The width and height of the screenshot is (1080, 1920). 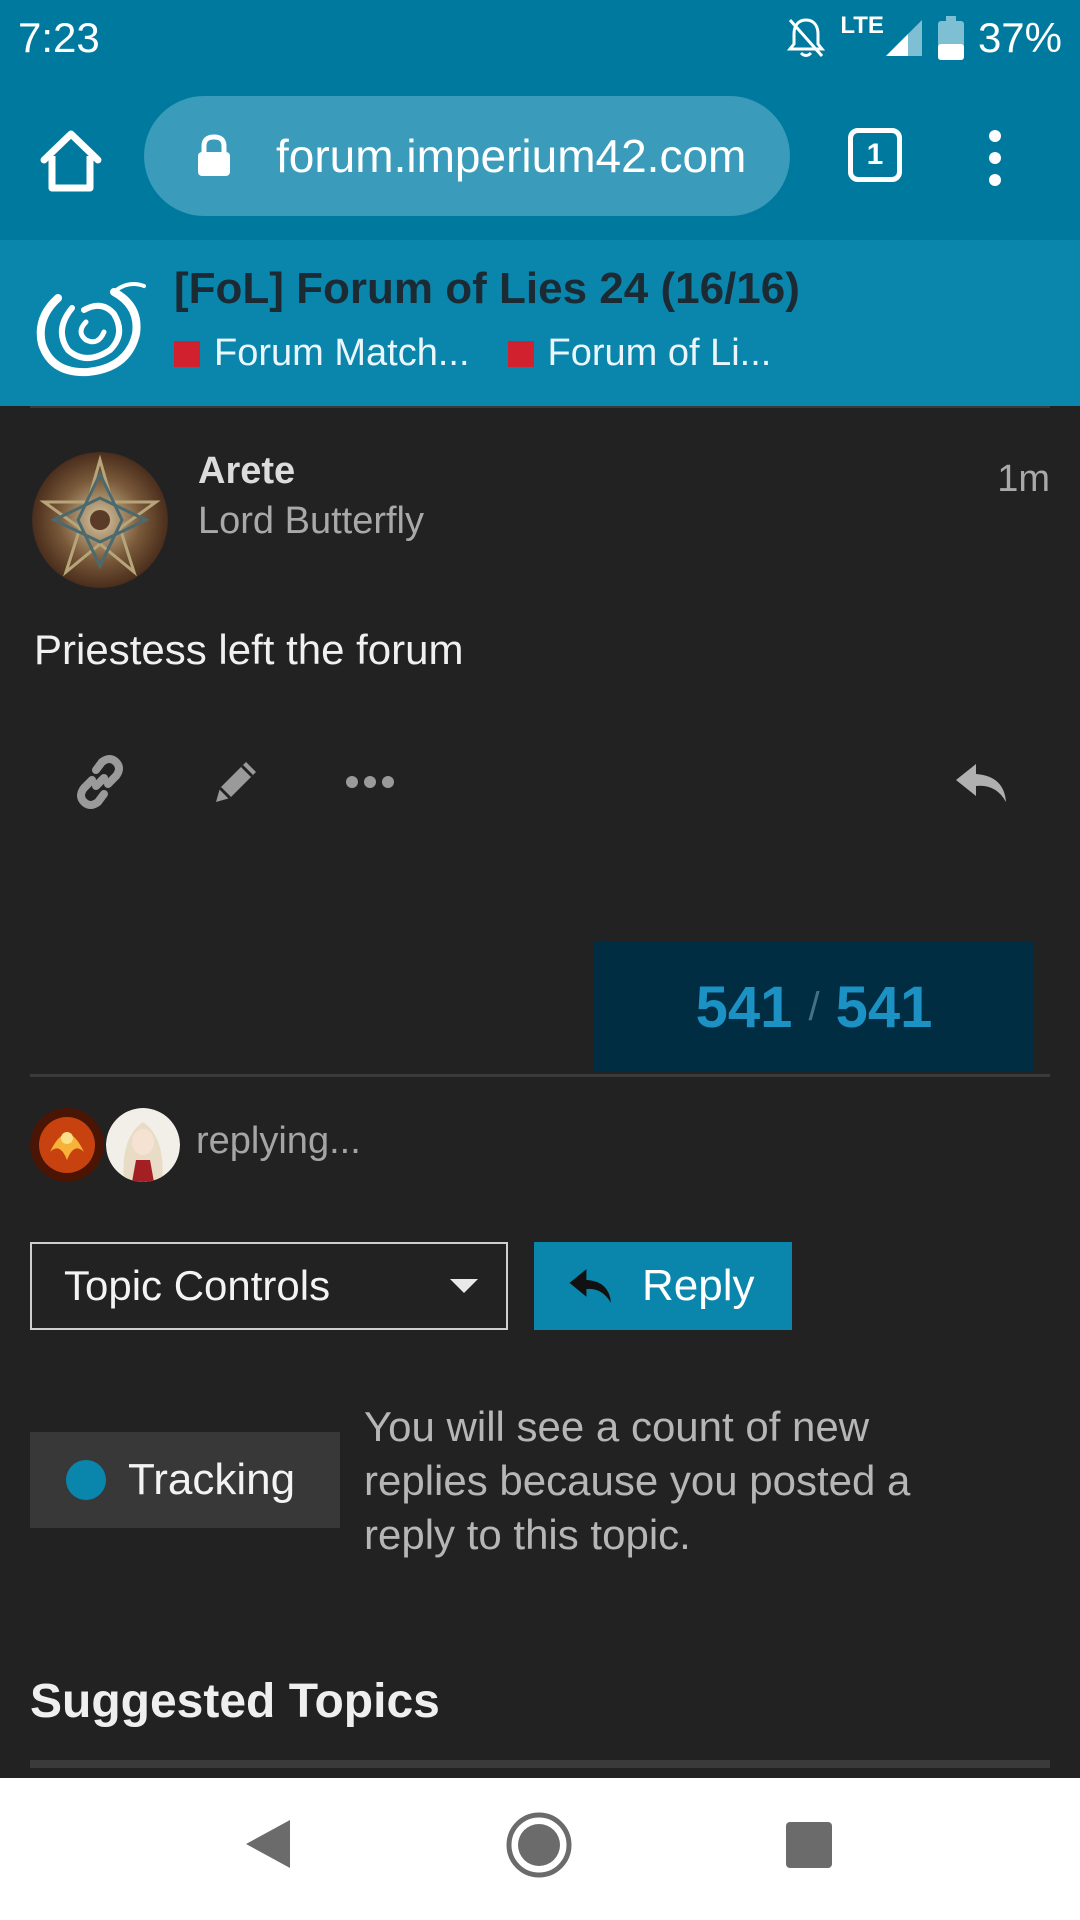 What do you see at coordinates (539, 1845) in the screenshot?
I see `home-nav-icon` at bounding box center [539, 1845].